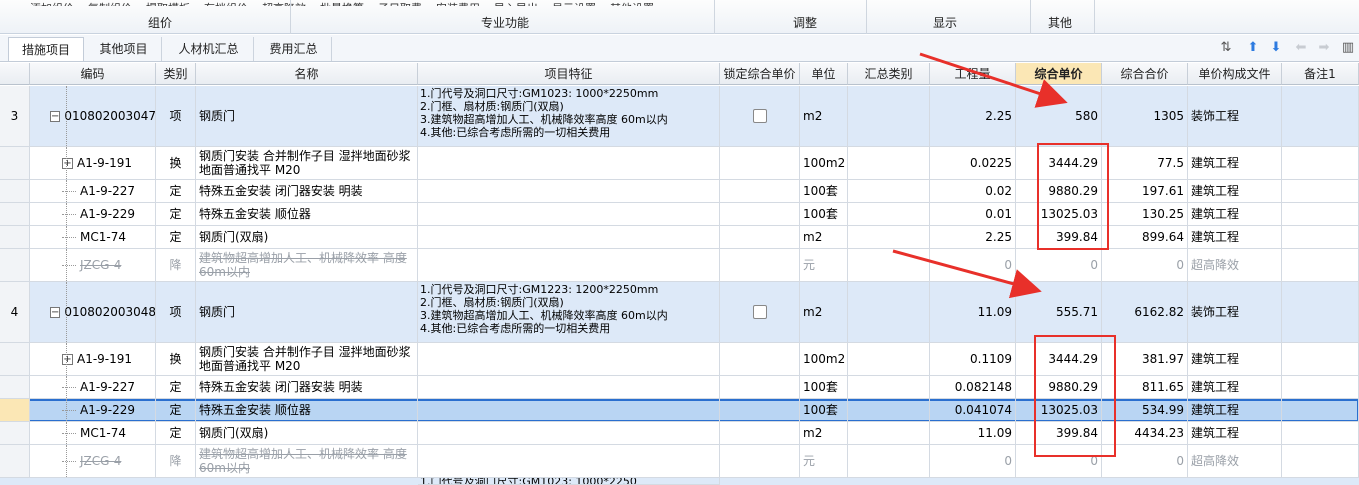 The height and width of the screenshot is (485, 1359). I want to click on item-quantity: 0.0225, so click(991, 163).